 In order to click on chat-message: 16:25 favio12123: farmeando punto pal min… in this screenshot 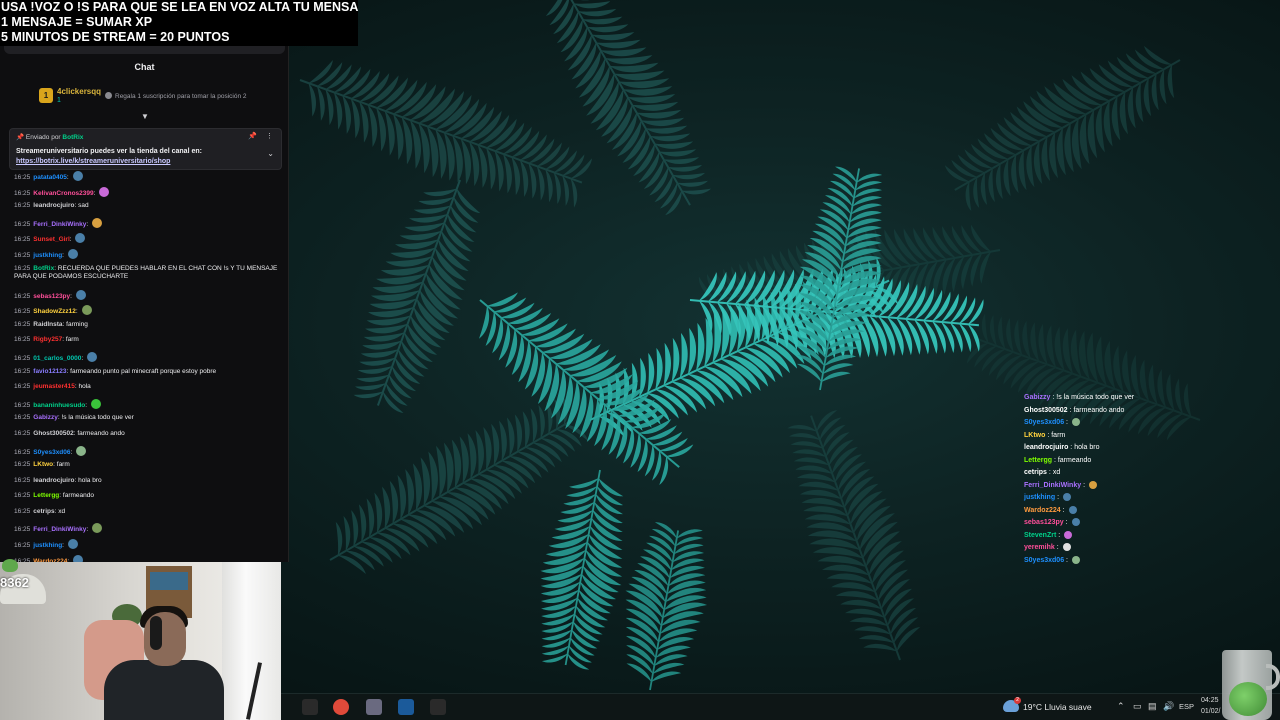, I will do `click(149, 375)`.